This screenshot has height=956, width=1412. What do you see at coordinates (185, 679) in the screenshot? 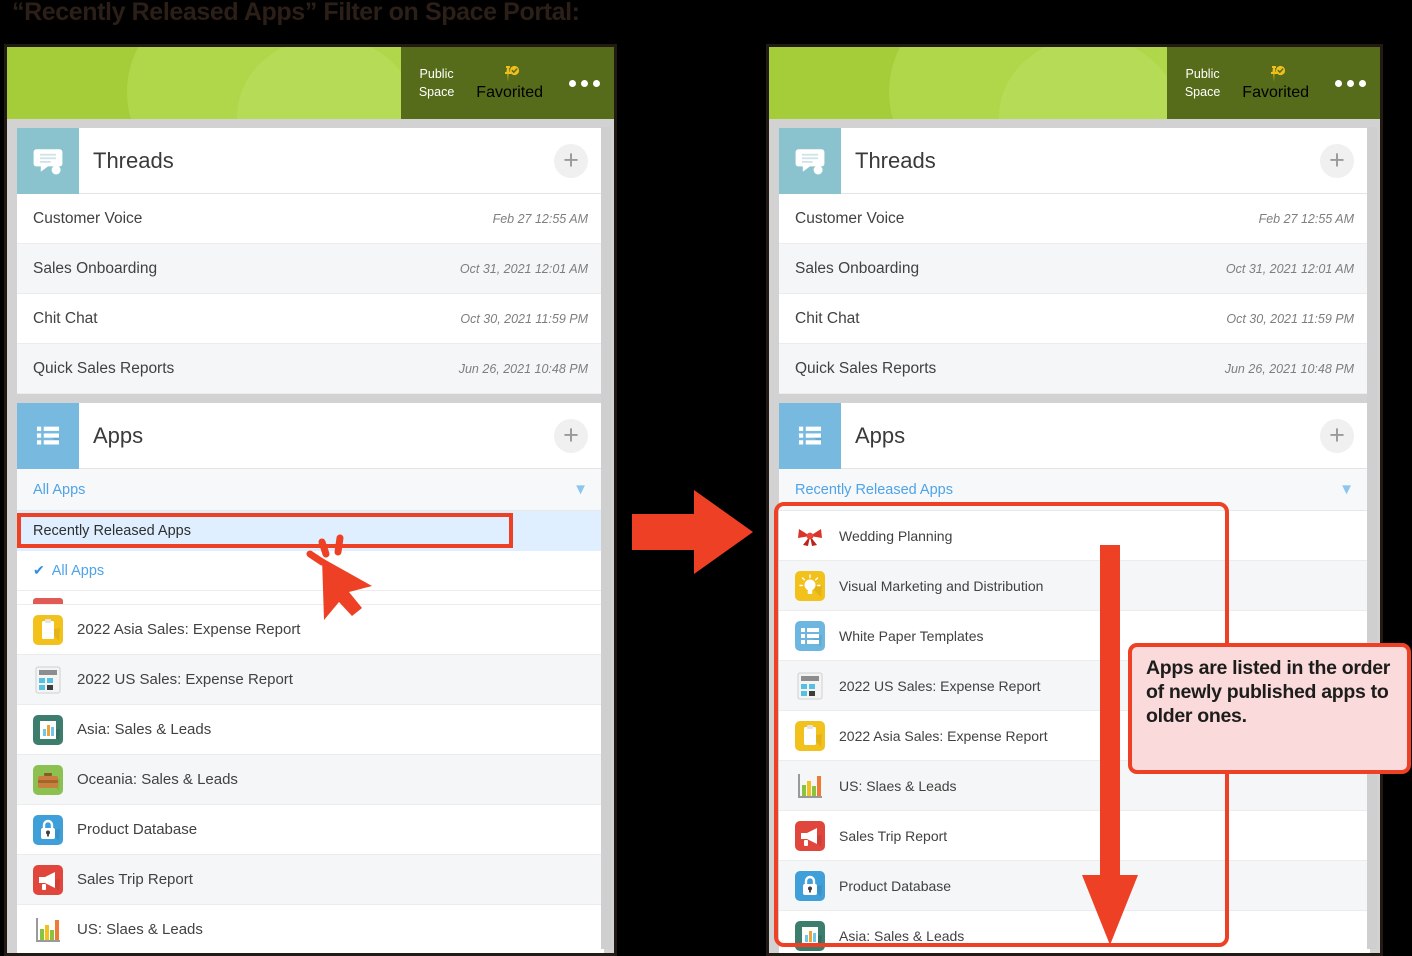
I see `app-name: 2022 US Sales: Expense Report` at bounding box center [185, 679].